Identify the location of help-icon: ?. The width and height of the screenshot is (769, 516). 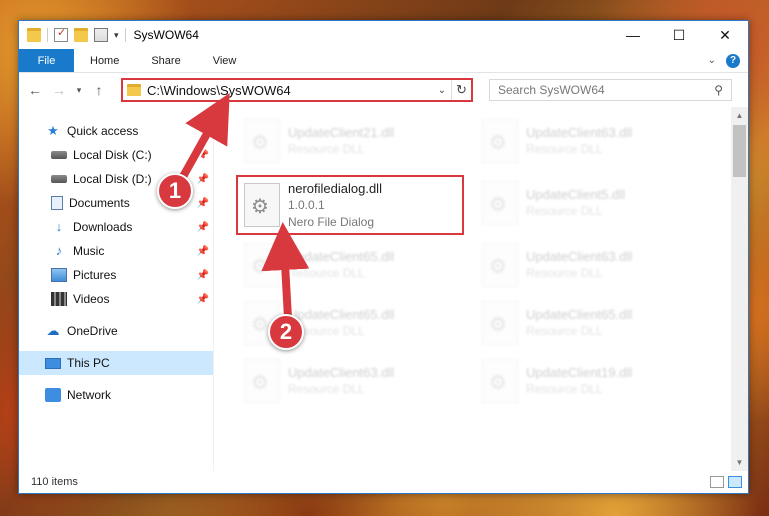
(733, 60).